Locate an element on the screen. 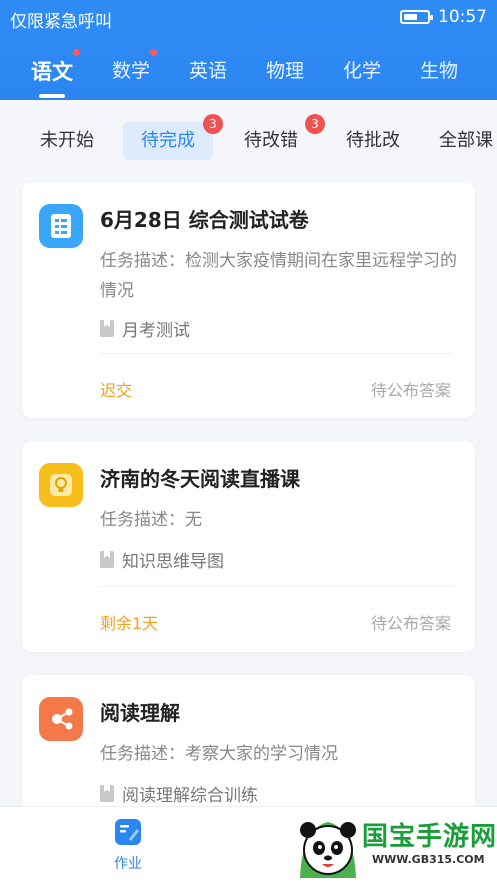  task-title: 济南的冬天阅读直播课 is located at coordinates (200, 479).